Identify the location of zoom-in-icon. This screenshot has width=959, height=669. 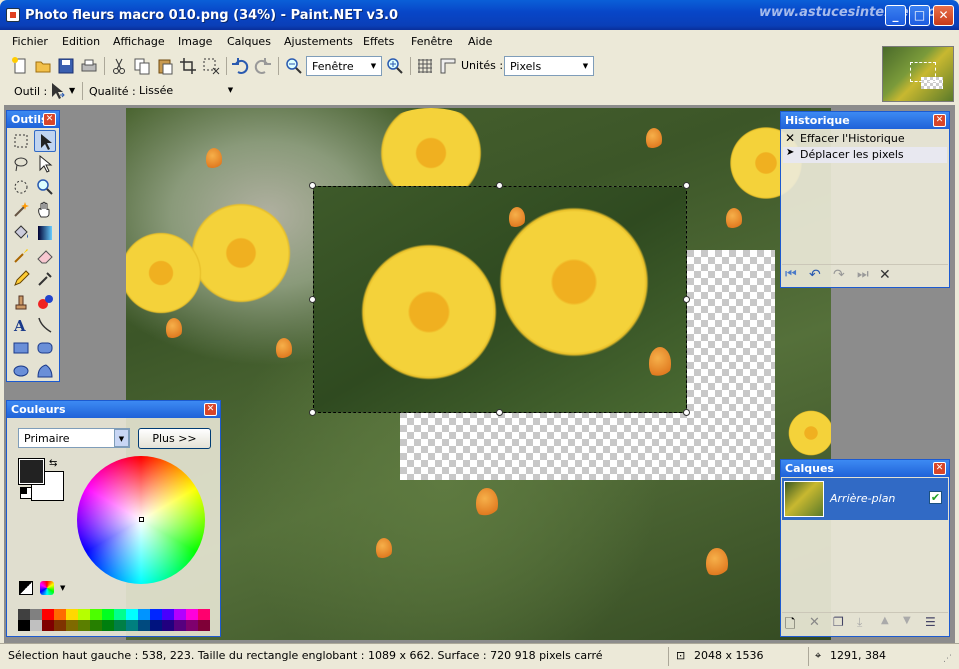
(395, 66).